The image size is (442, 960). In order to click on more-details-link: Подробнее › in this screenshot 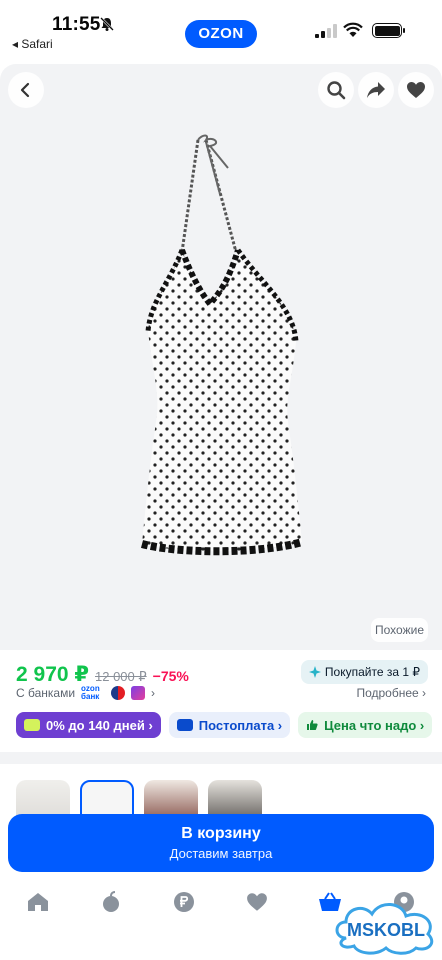, I will do `click(391, 693)`.